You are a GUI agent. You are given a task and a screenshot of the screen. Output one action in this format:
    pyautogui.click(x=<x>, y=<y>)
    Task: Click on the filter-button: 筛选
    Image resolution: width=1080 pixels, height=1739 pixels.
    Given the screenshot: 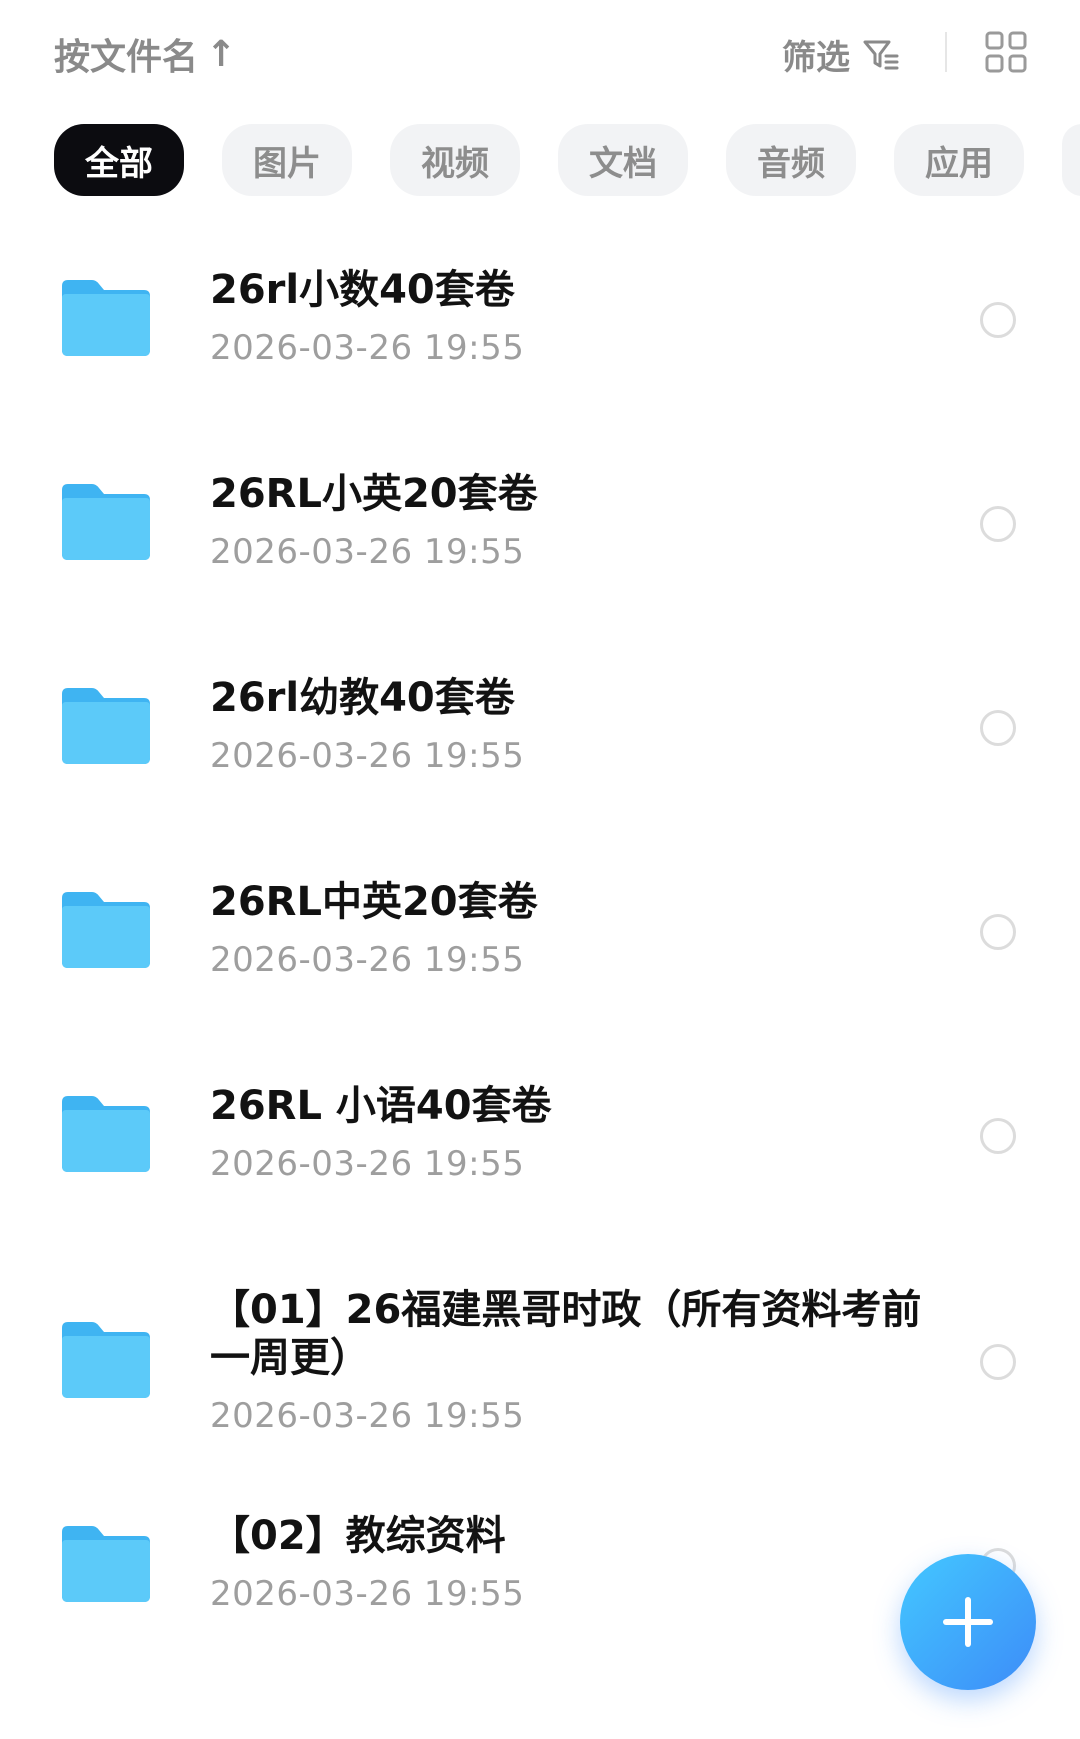 What is the action you would take?
    pyautogui.click(x=841, y=54)
    